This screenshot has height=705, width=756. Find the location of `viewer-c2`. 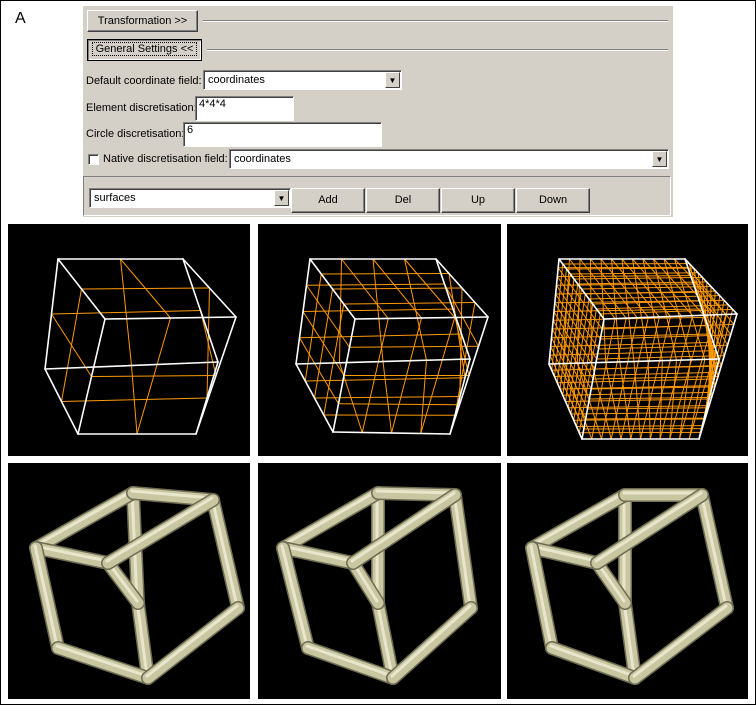

viewer-c2 is located at coordinates (379, 581).